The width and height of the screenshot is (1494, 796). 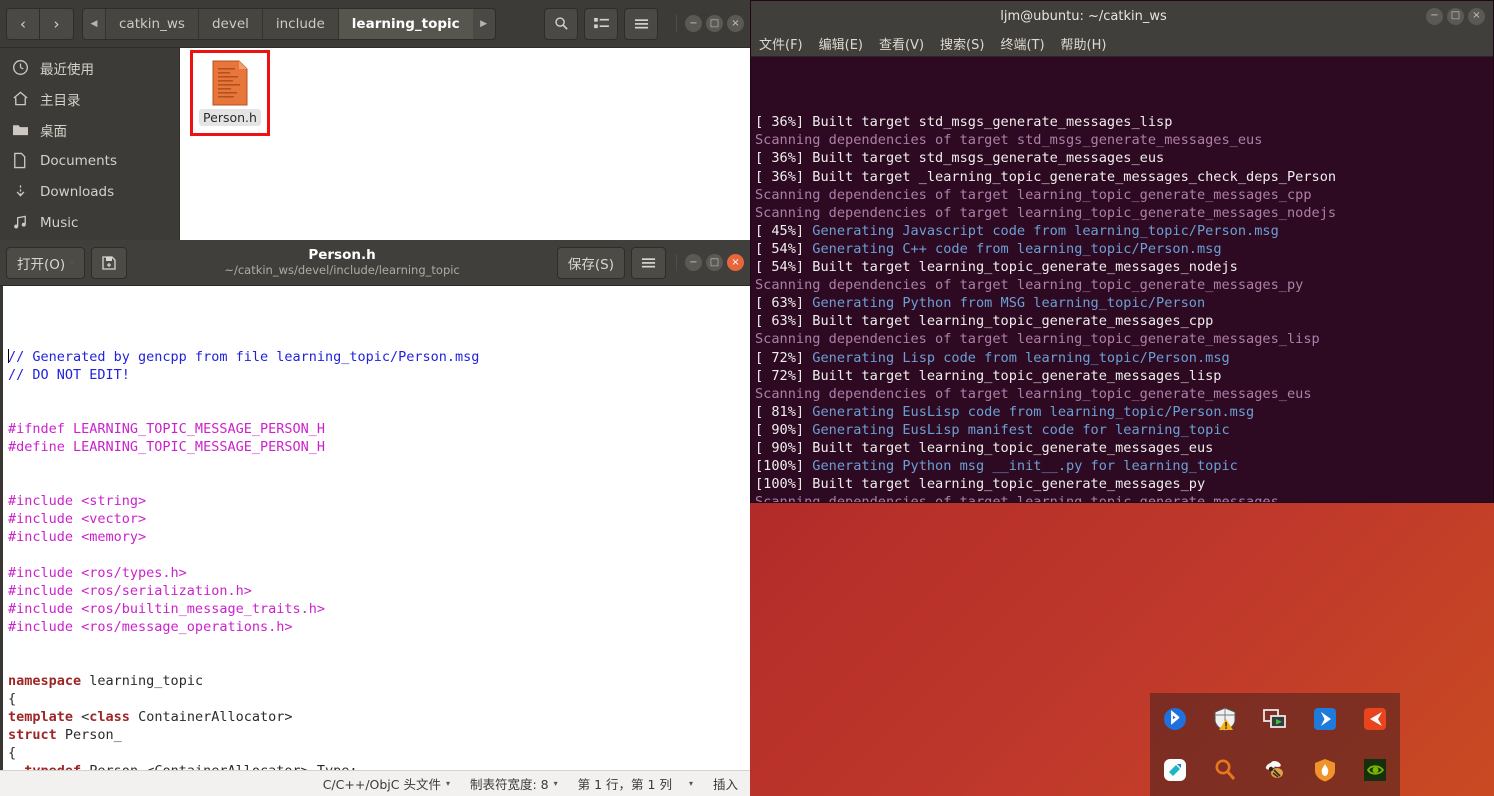 What do you see at coordinates (561, 23) in the screenshot?
I see `search-button` at bounding box center [561, 23].